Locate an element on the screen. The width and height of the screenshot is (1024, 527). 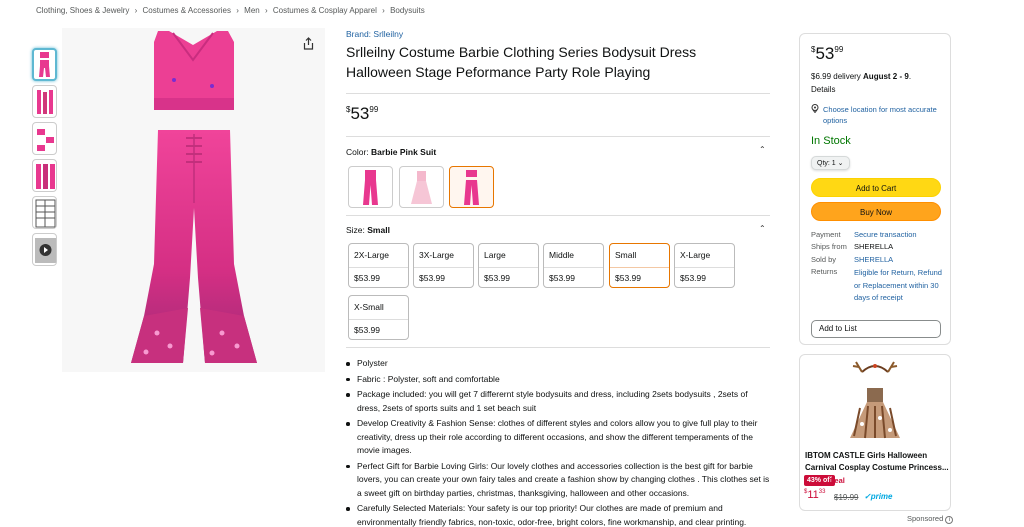
breadcrumb-item: Costumes & Accessories is located at coordinates (187, 10).